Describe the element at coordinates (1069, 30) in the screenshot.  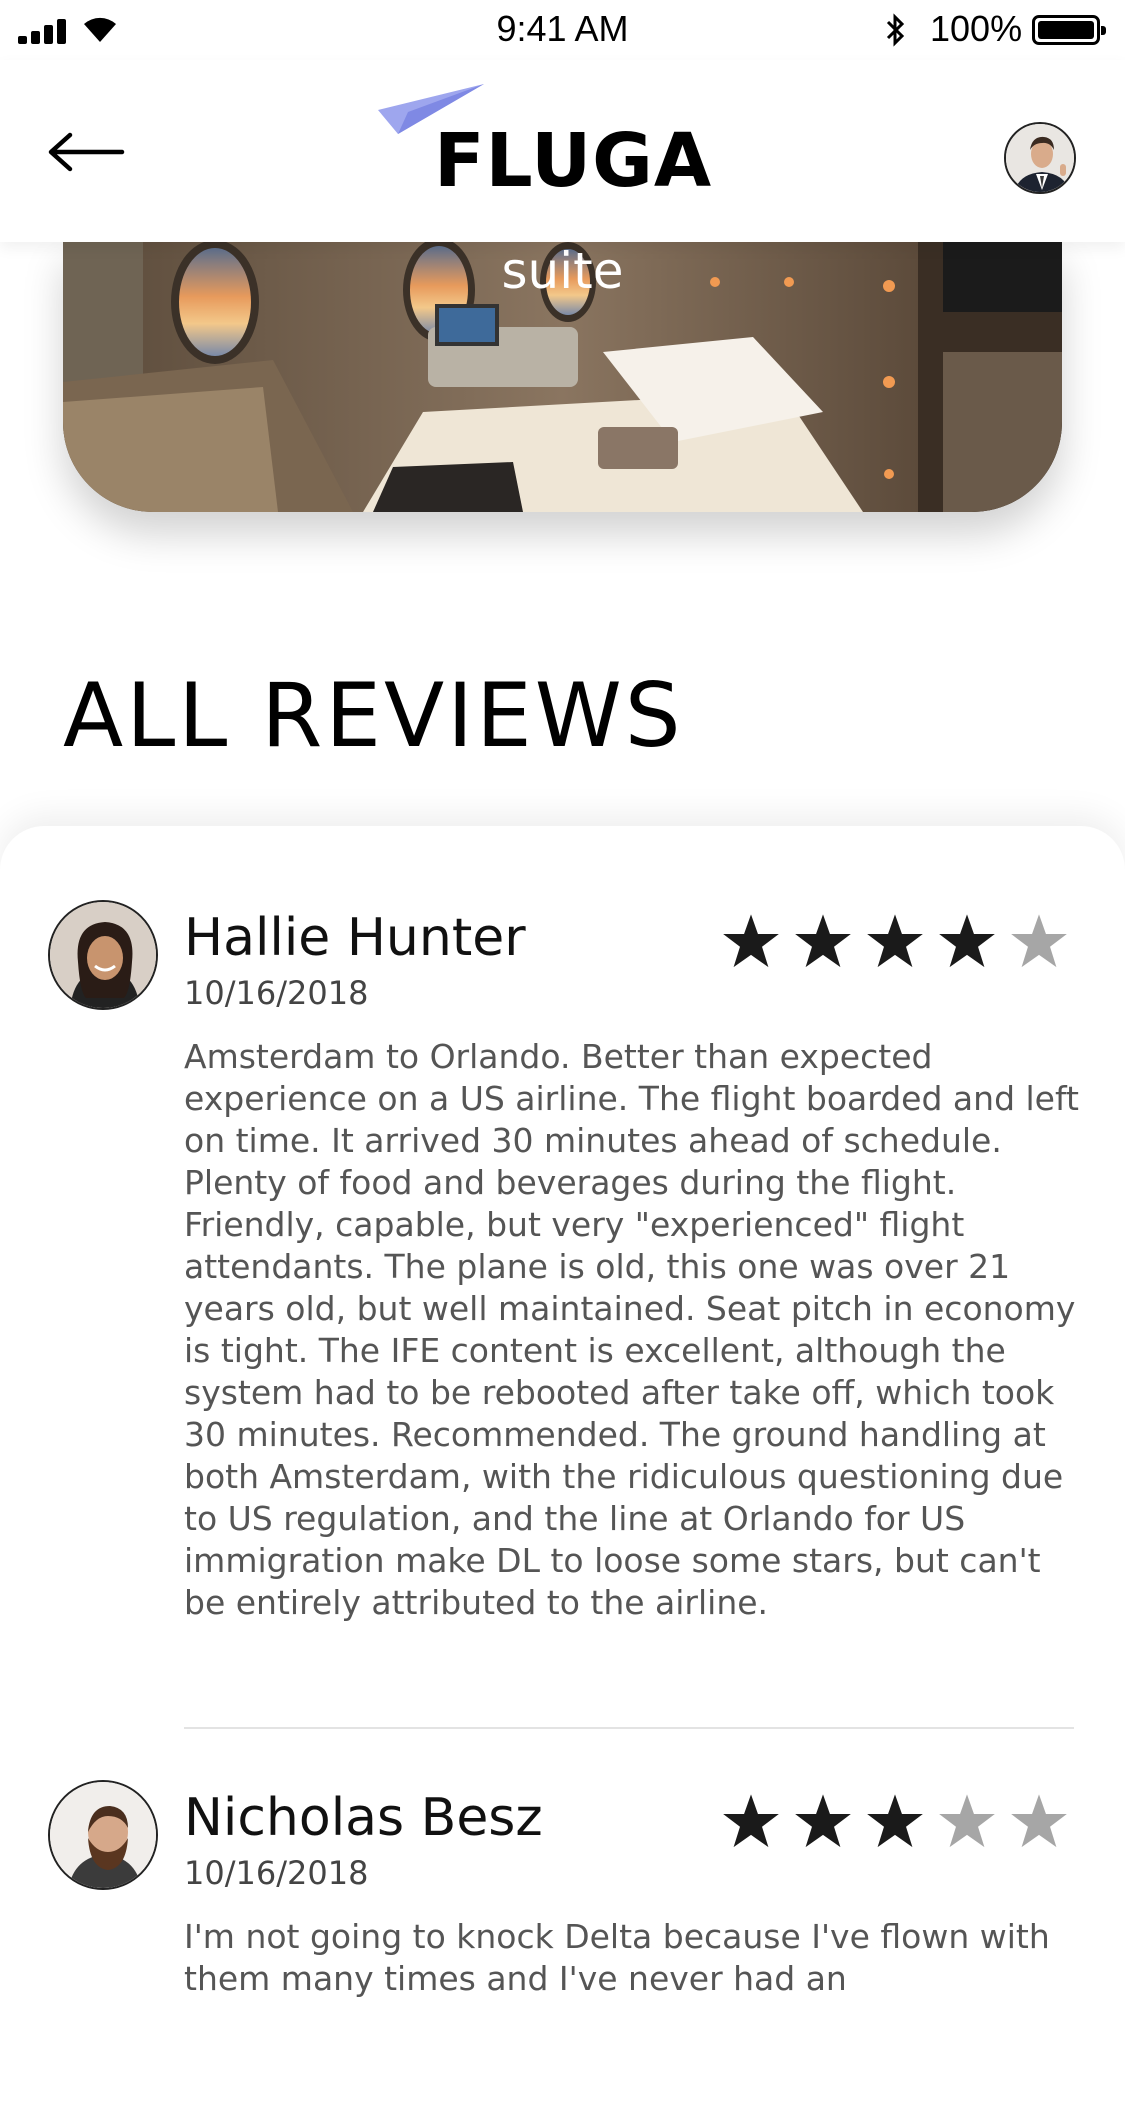
I see `battery-icon` at that location.